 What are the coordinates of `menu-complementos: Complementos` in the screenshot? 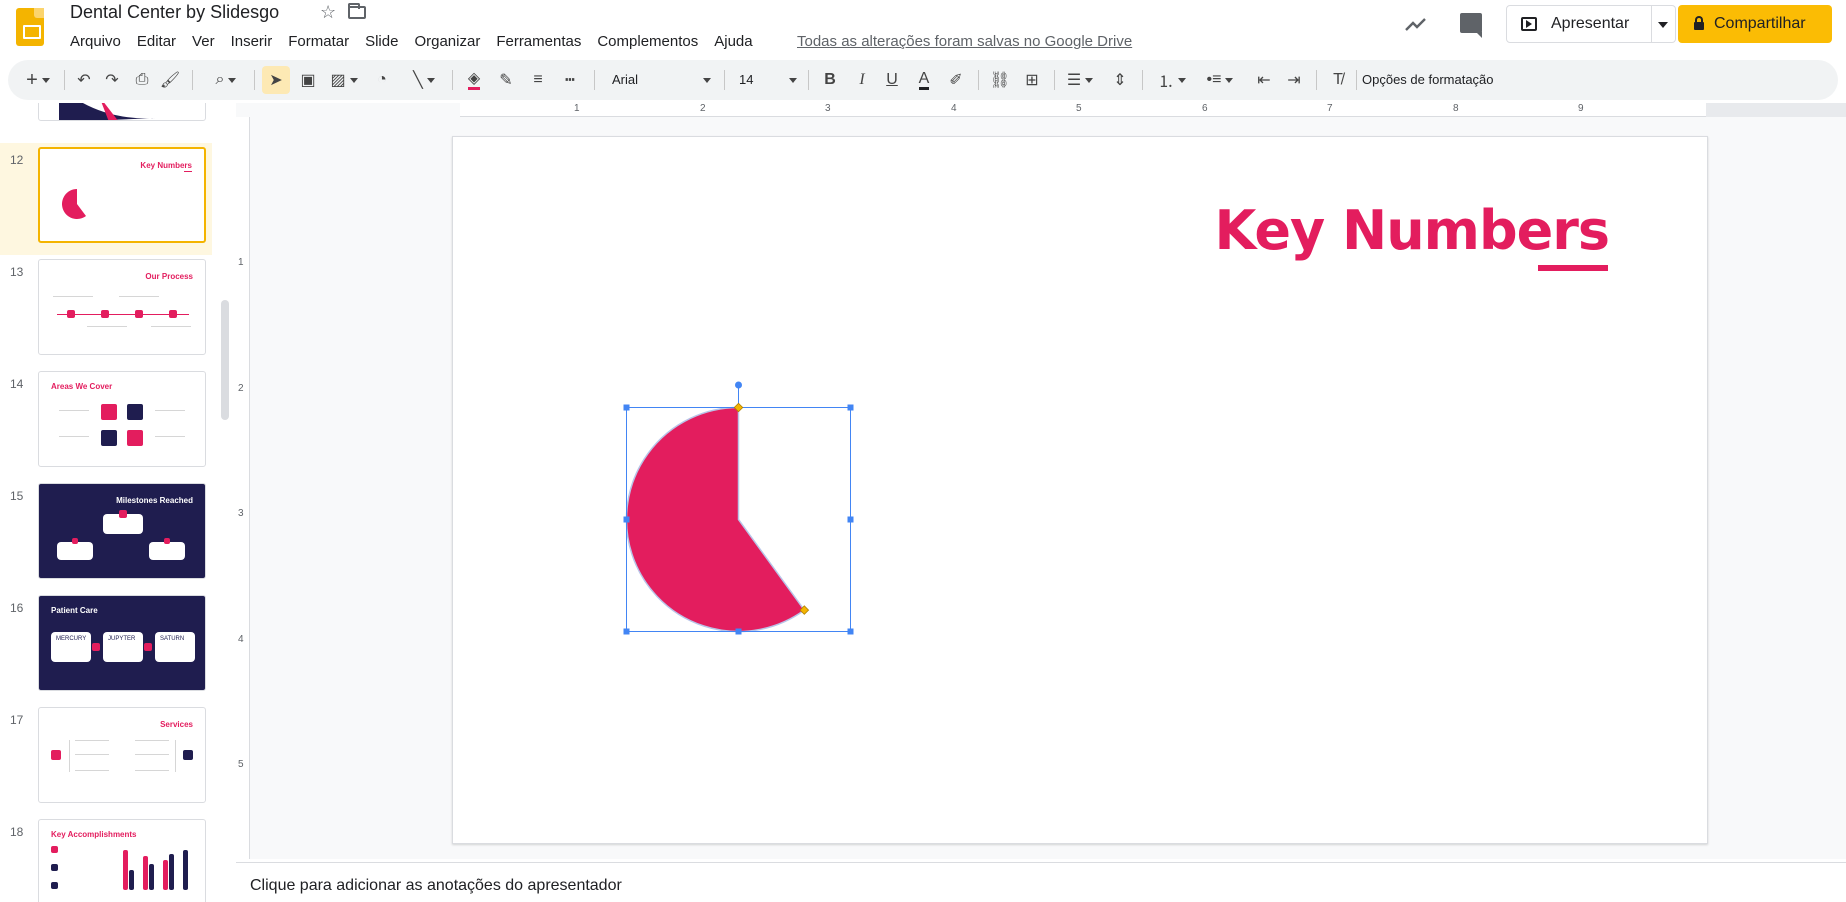 It's located at (647, 42).